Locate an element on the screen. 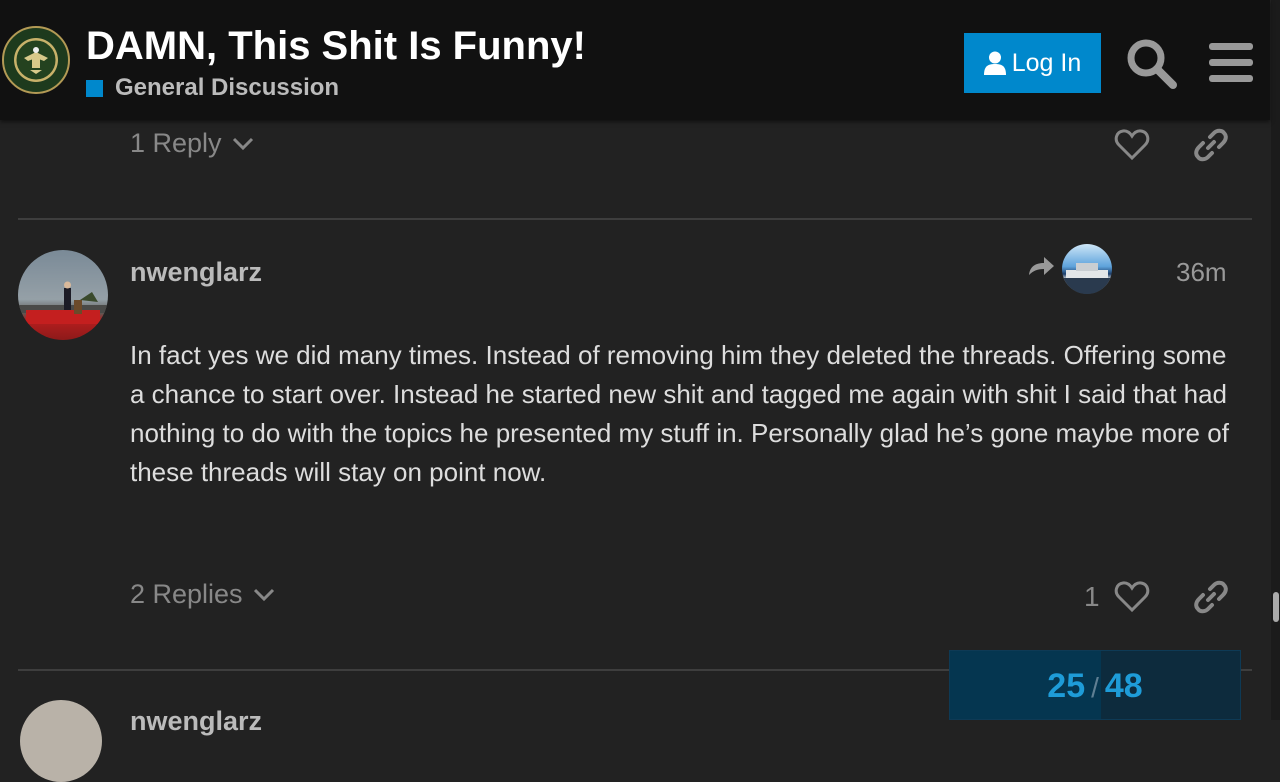 This screenshot has height=782, width=1280. post-date: 36m is located at coordinates (1201, 272).